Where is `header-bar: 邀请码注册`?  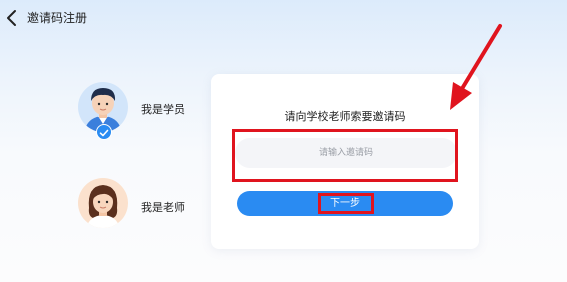
header-bar: 邀请码注册 is located at coordinates (283, 18).